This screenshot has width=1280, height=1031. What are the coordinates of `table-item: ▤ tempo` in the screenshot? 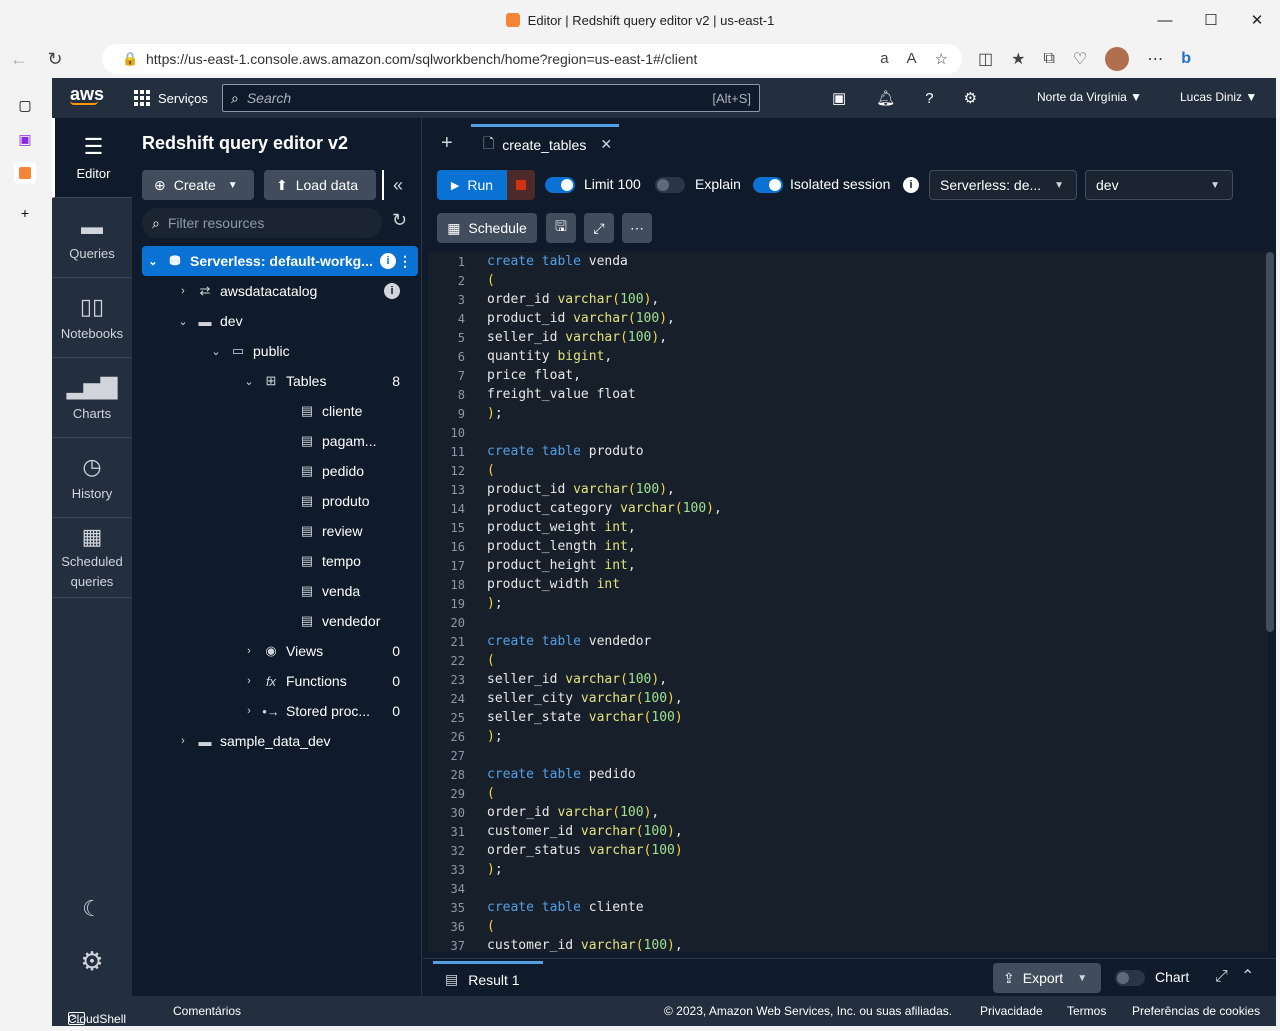 It's located at (280, 561).